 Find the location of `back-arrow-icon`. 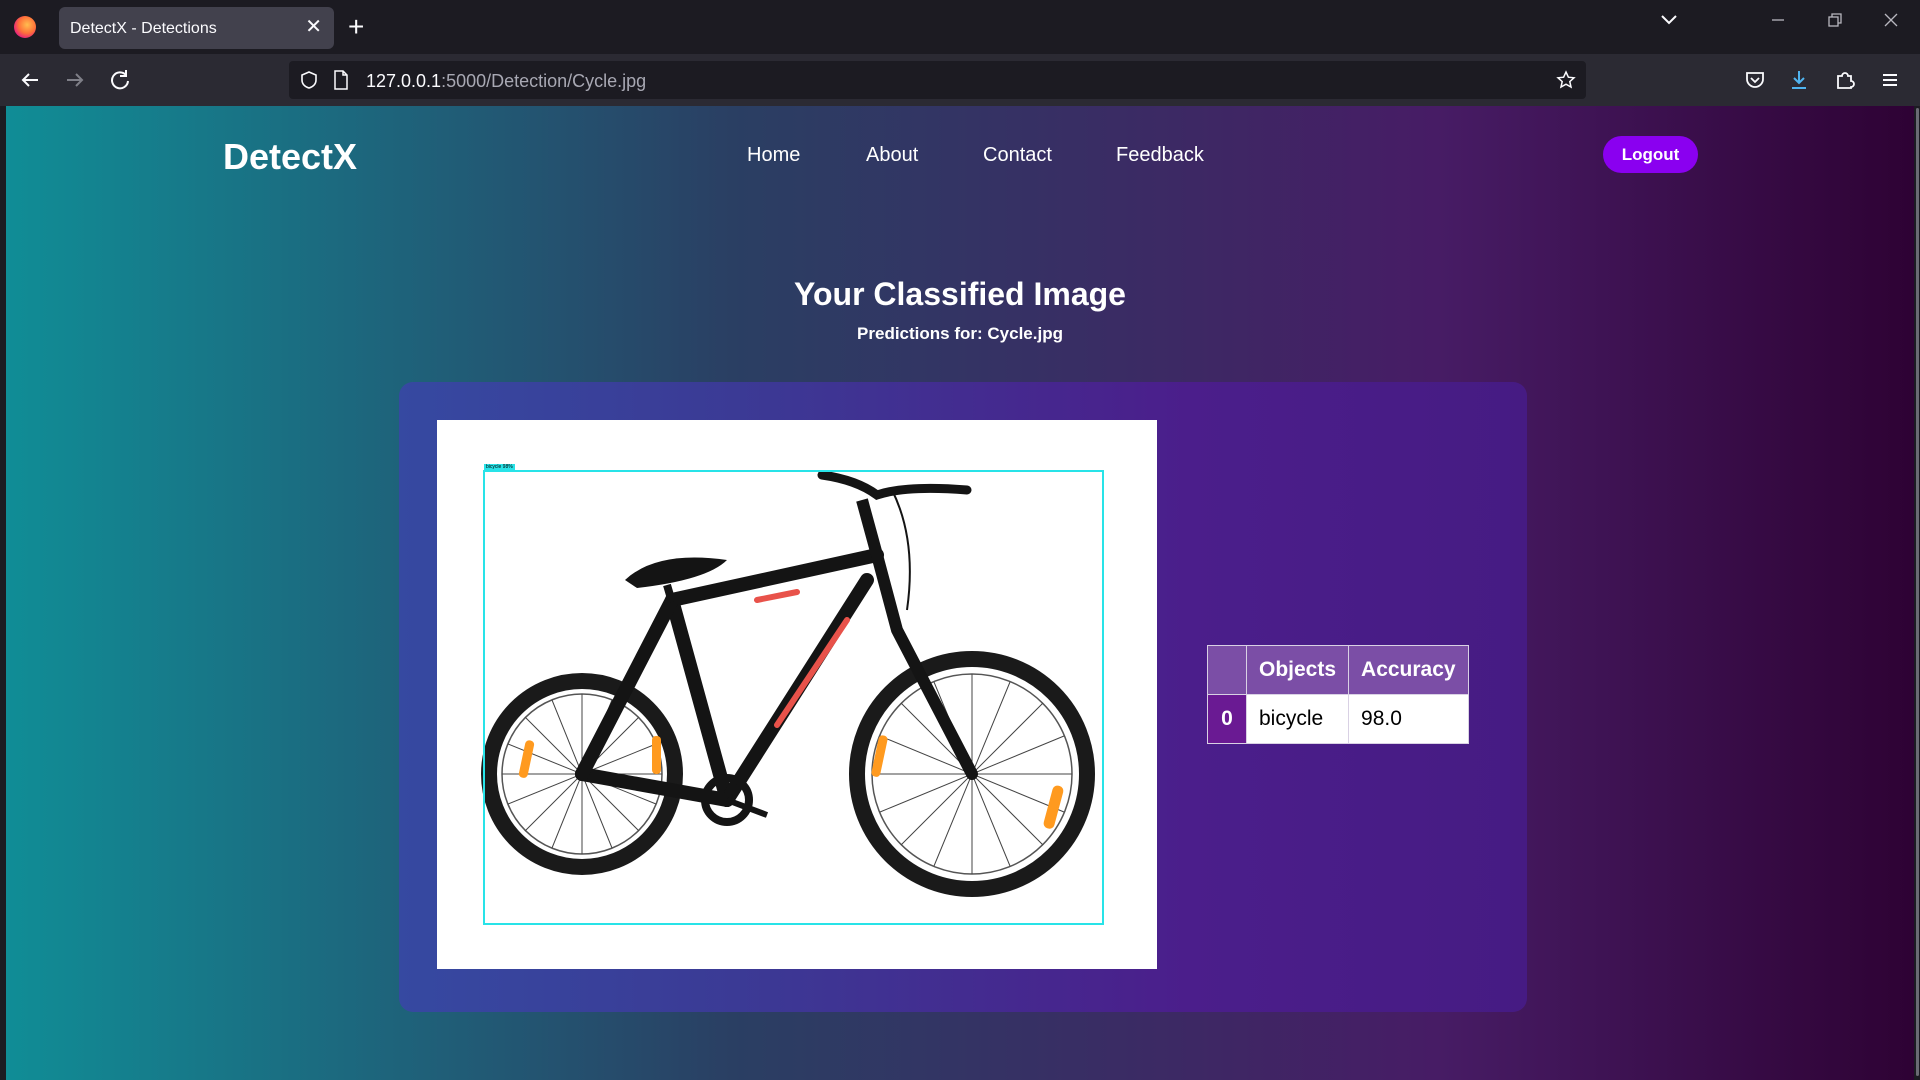

back-arrow-icon is located at coordinates (30, 80).